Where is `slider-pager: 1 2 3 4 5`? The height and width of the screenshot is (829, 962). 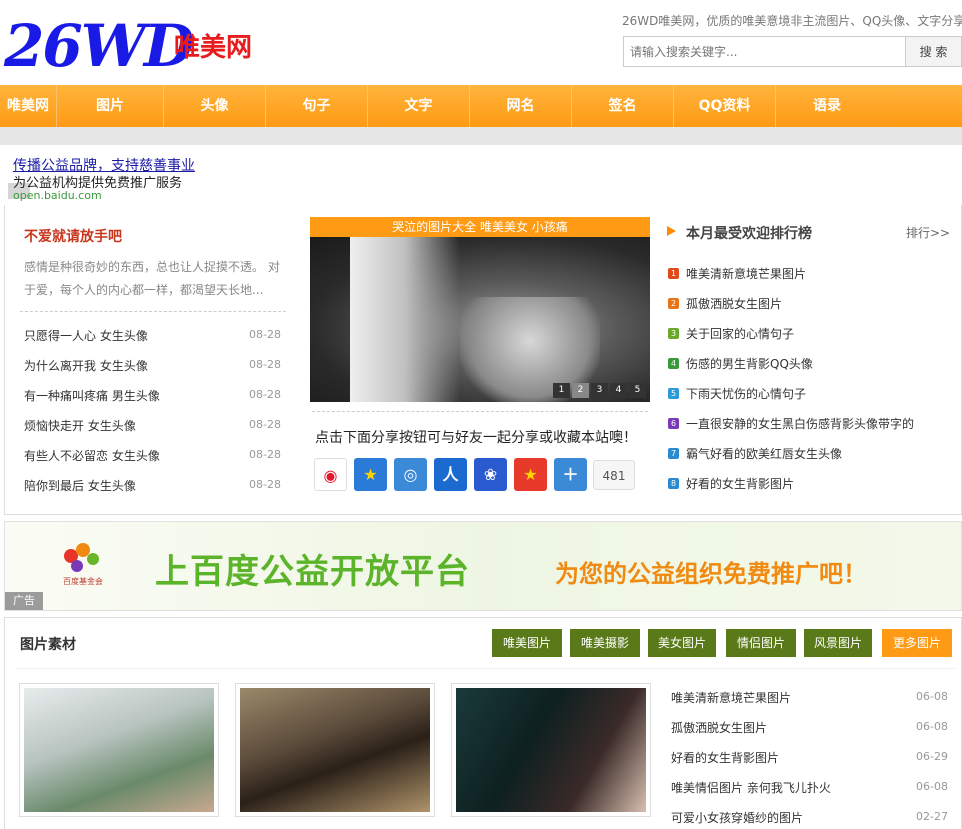
slider-pager: 1 2 3 4 5 is located at coordinates (599, 390).